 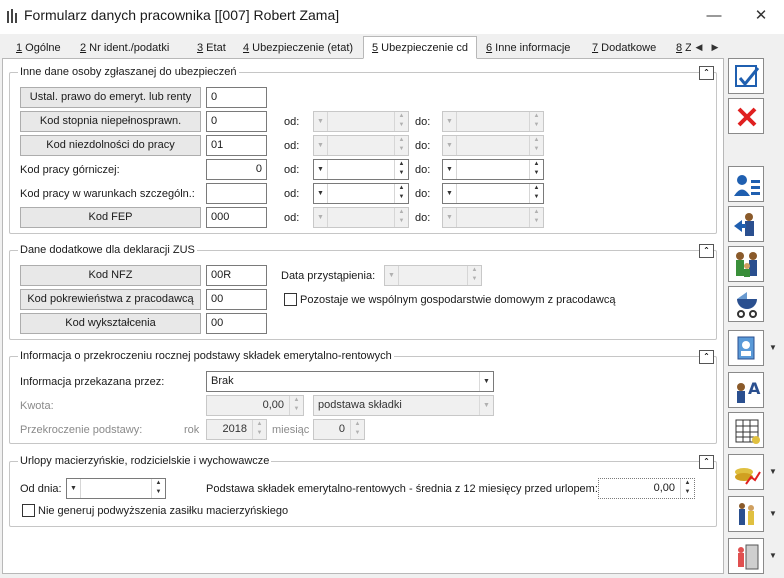 What do you see at coordinates (110, 217) in the screenshot?
I see `kod-fep-button: Kod FEP` at bounding box center [110, 217].